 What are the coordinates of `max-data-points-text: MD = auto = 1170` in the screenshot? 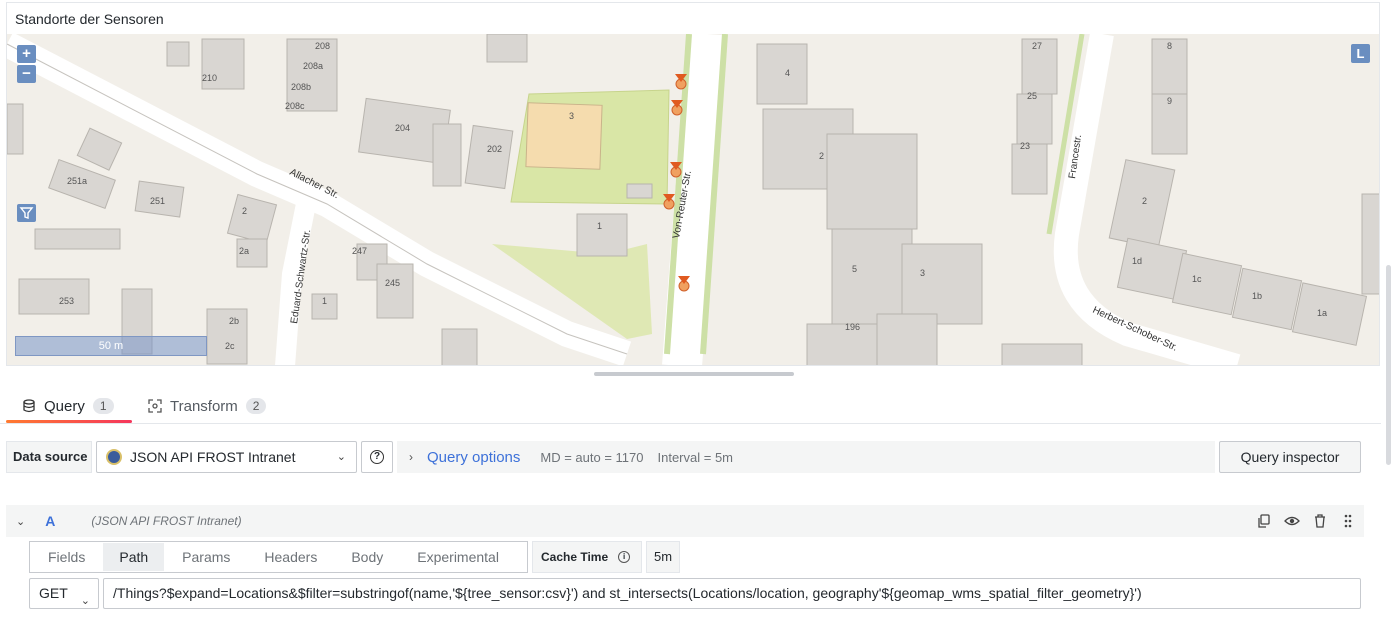 It's located at (592, 457).